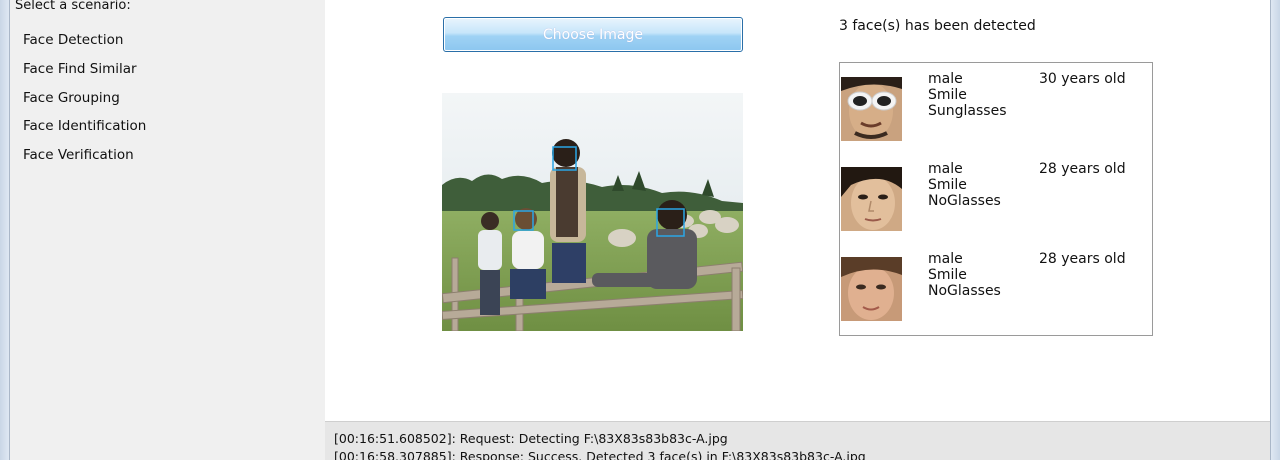  What do you see at coordinates (84, 131) in the screenshot?
I see `sidebar-item-face-identification: Face Identification` at bounding box center [84, 131].